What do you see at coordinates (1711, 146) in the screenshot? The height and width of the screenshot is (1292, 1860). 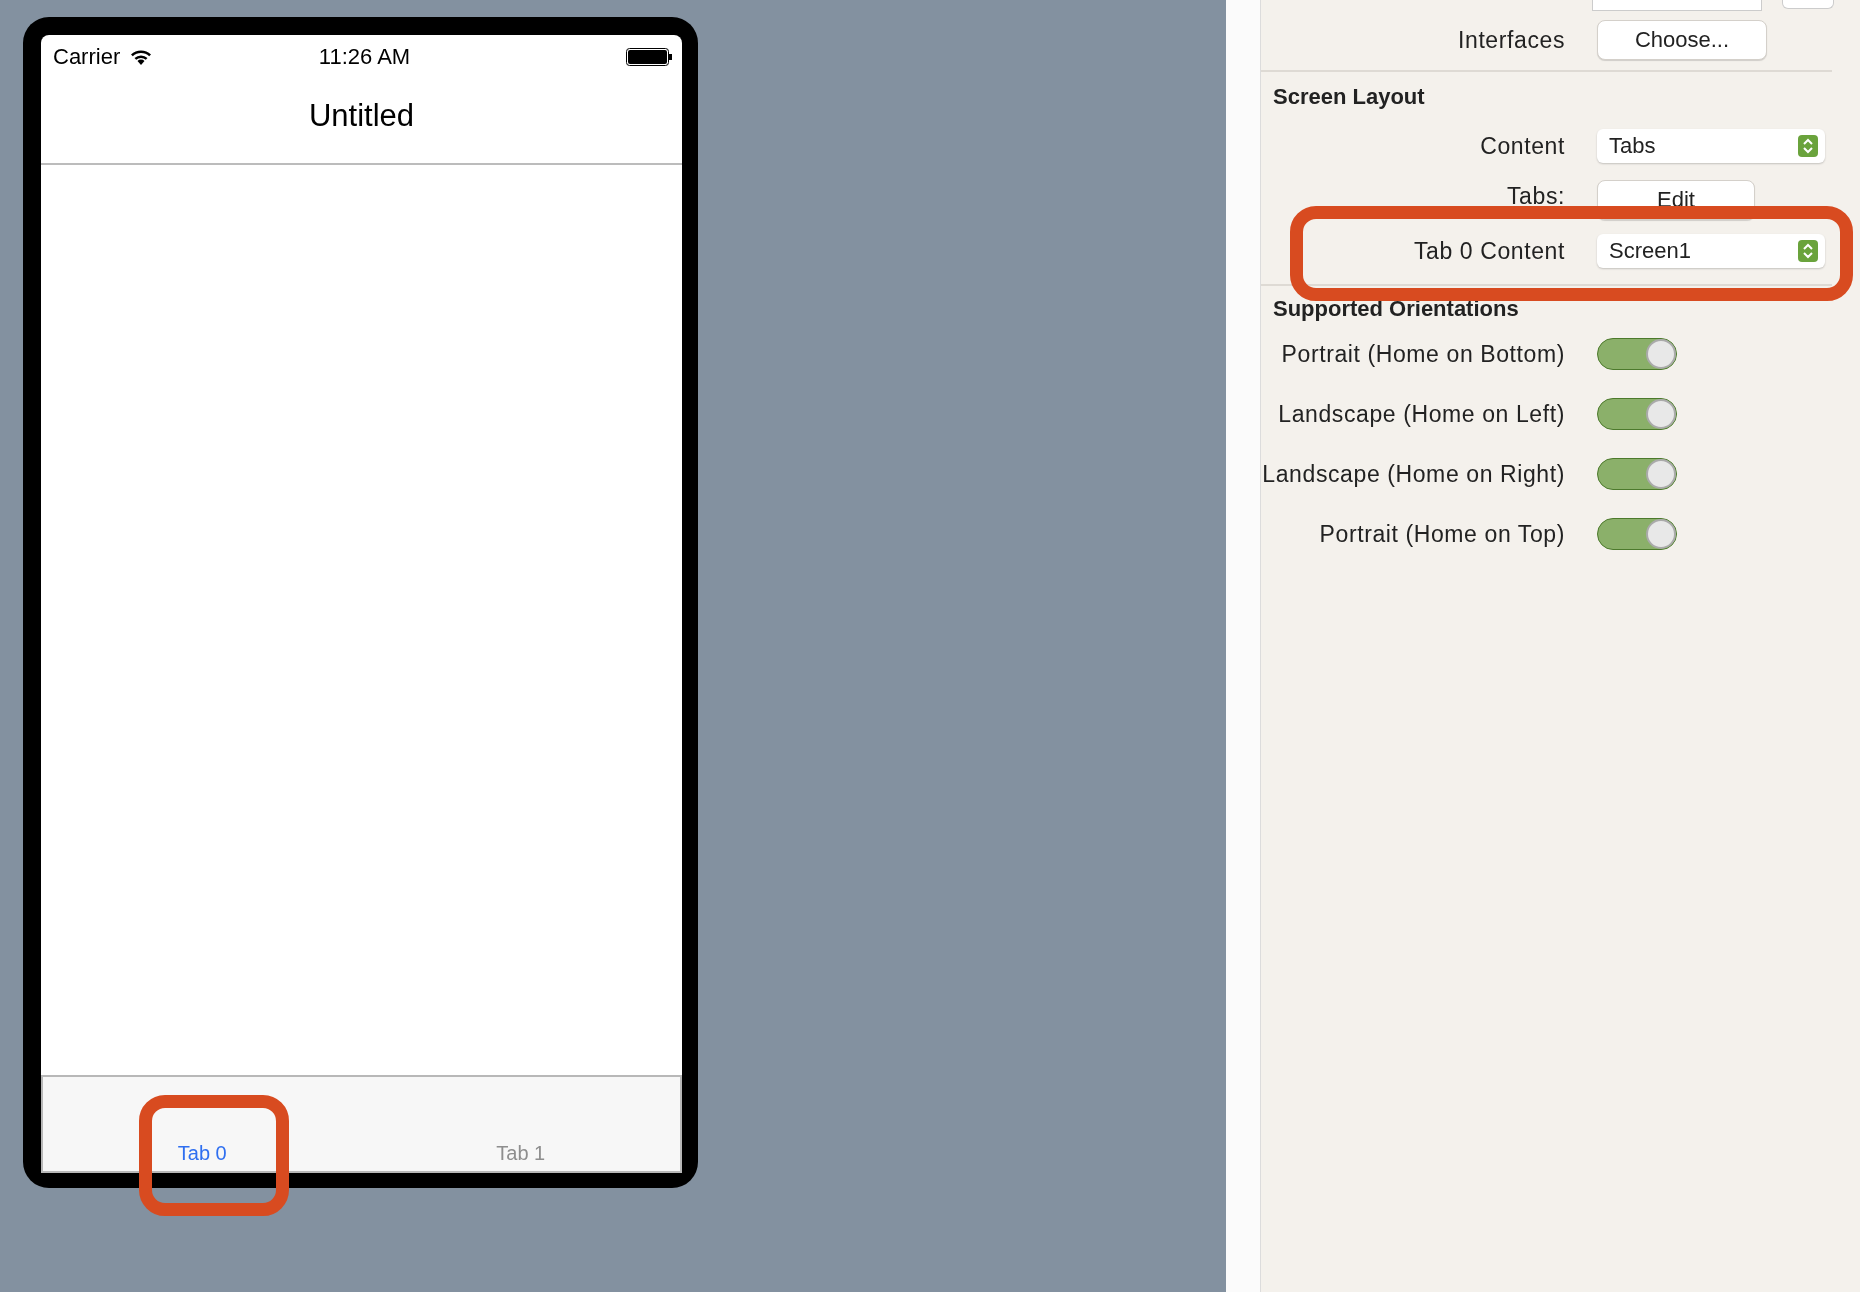 I see `content-dropdown: Tabs` at bounding box center [1711, 146].